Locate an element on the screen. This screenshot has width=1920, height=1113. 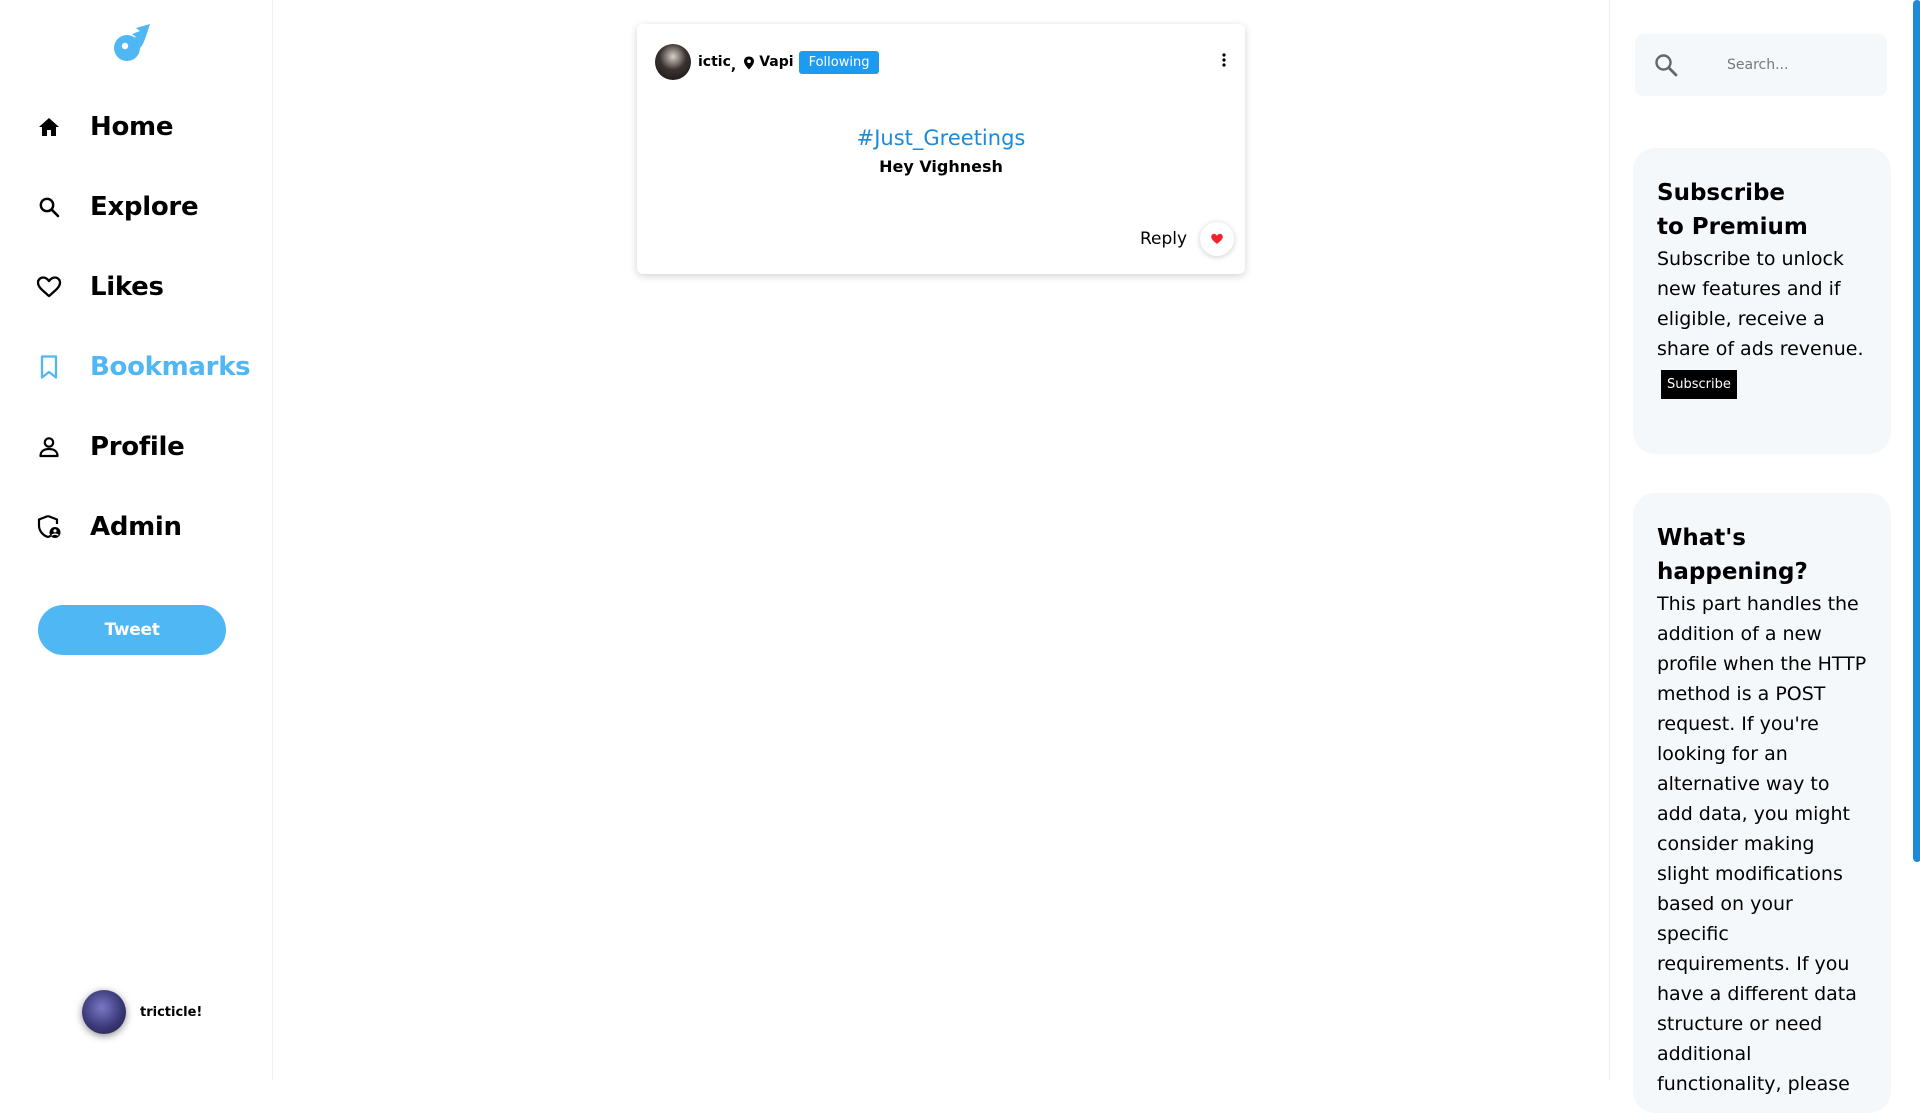
sidebar-item-label: Home is located at coordinates (132, 127).